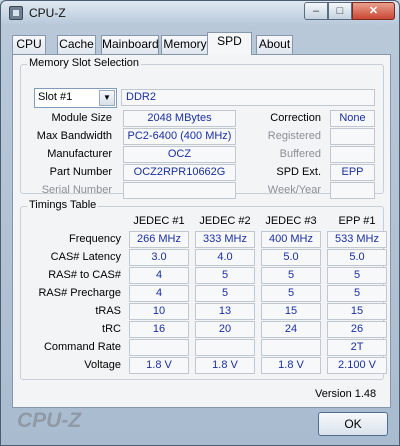 This screenshot has height=446, width=400. What do you see at coordinates (63, 205) in the screenshot?
I see `timings-table-legend: Timings Table` at bounding box center [63, 205].